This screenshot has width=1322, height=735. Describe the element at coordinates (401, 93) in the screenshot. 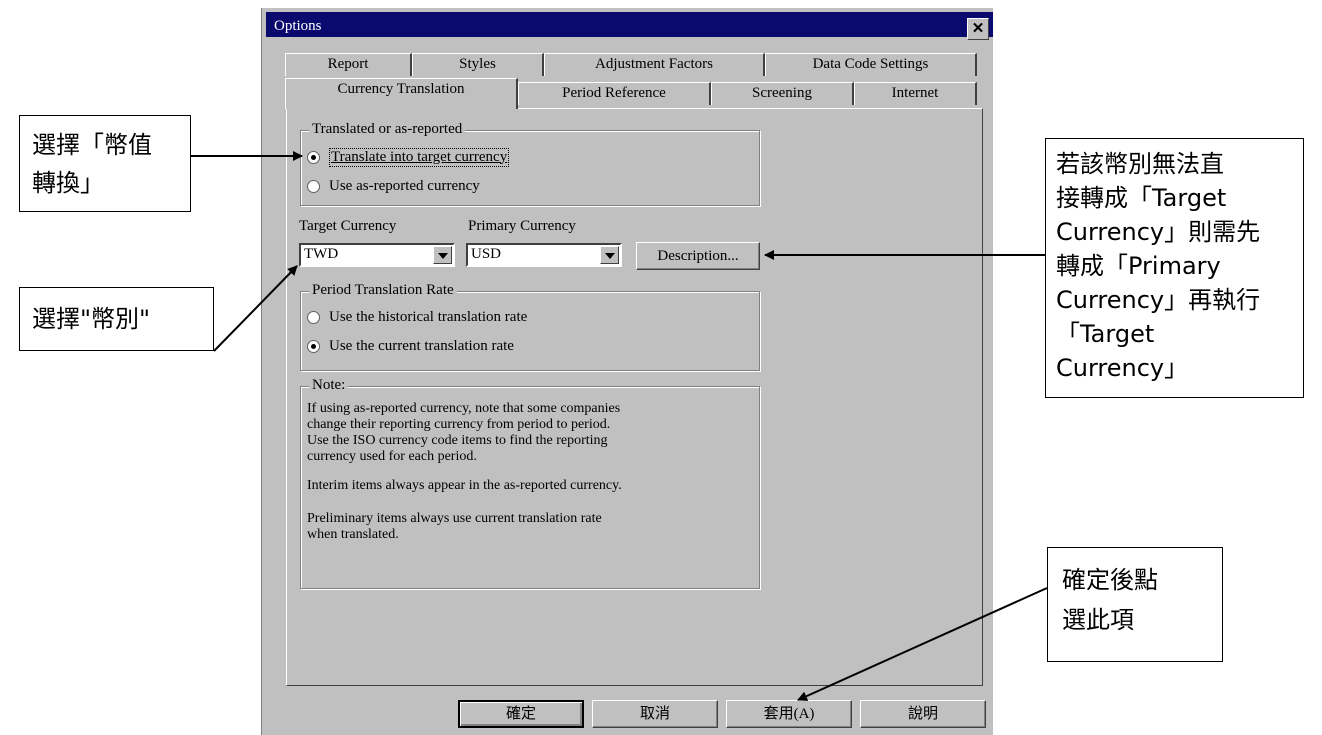

I see `tab-currency-translation: Currency Translation` at that location.